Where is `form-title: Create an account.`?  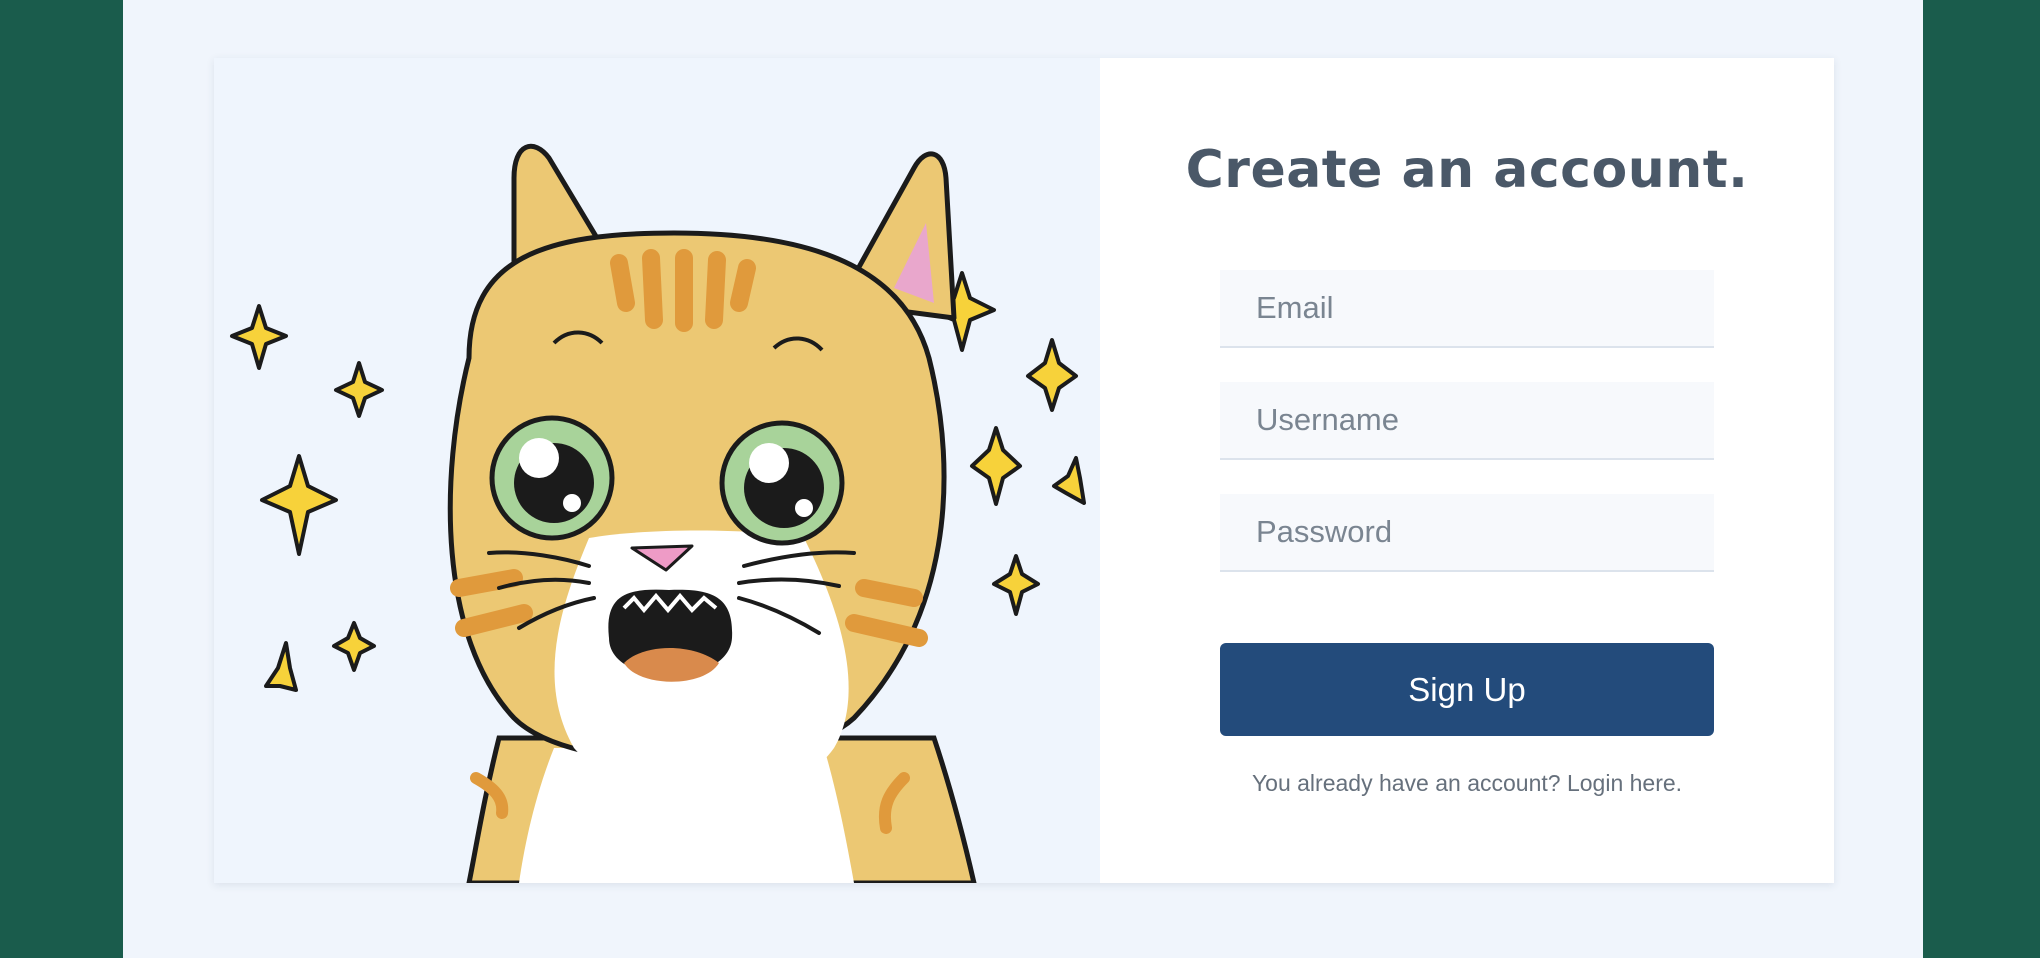
form-title: Create an account. is located at coordinates (1467, 170).